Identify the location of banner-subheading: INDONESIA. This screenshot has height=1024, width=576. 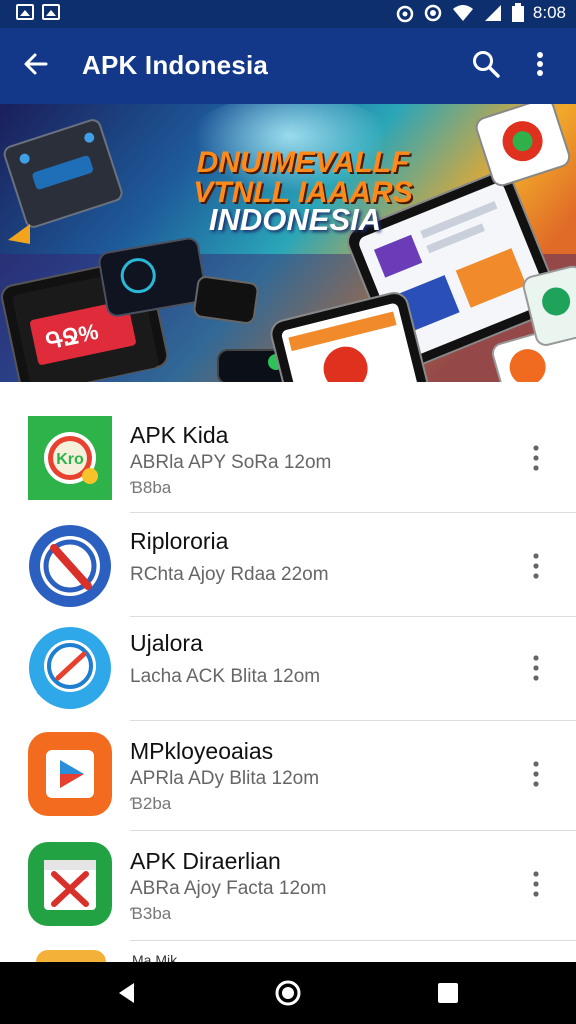
(295, 219).